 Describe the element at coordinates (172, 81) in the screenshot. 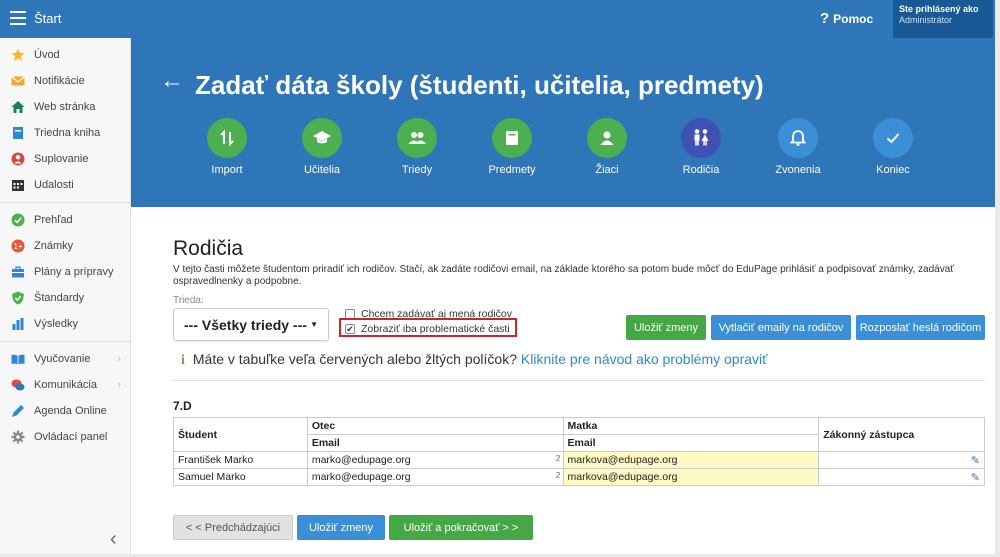

I see `back-arrow-icon: ←` at that location.